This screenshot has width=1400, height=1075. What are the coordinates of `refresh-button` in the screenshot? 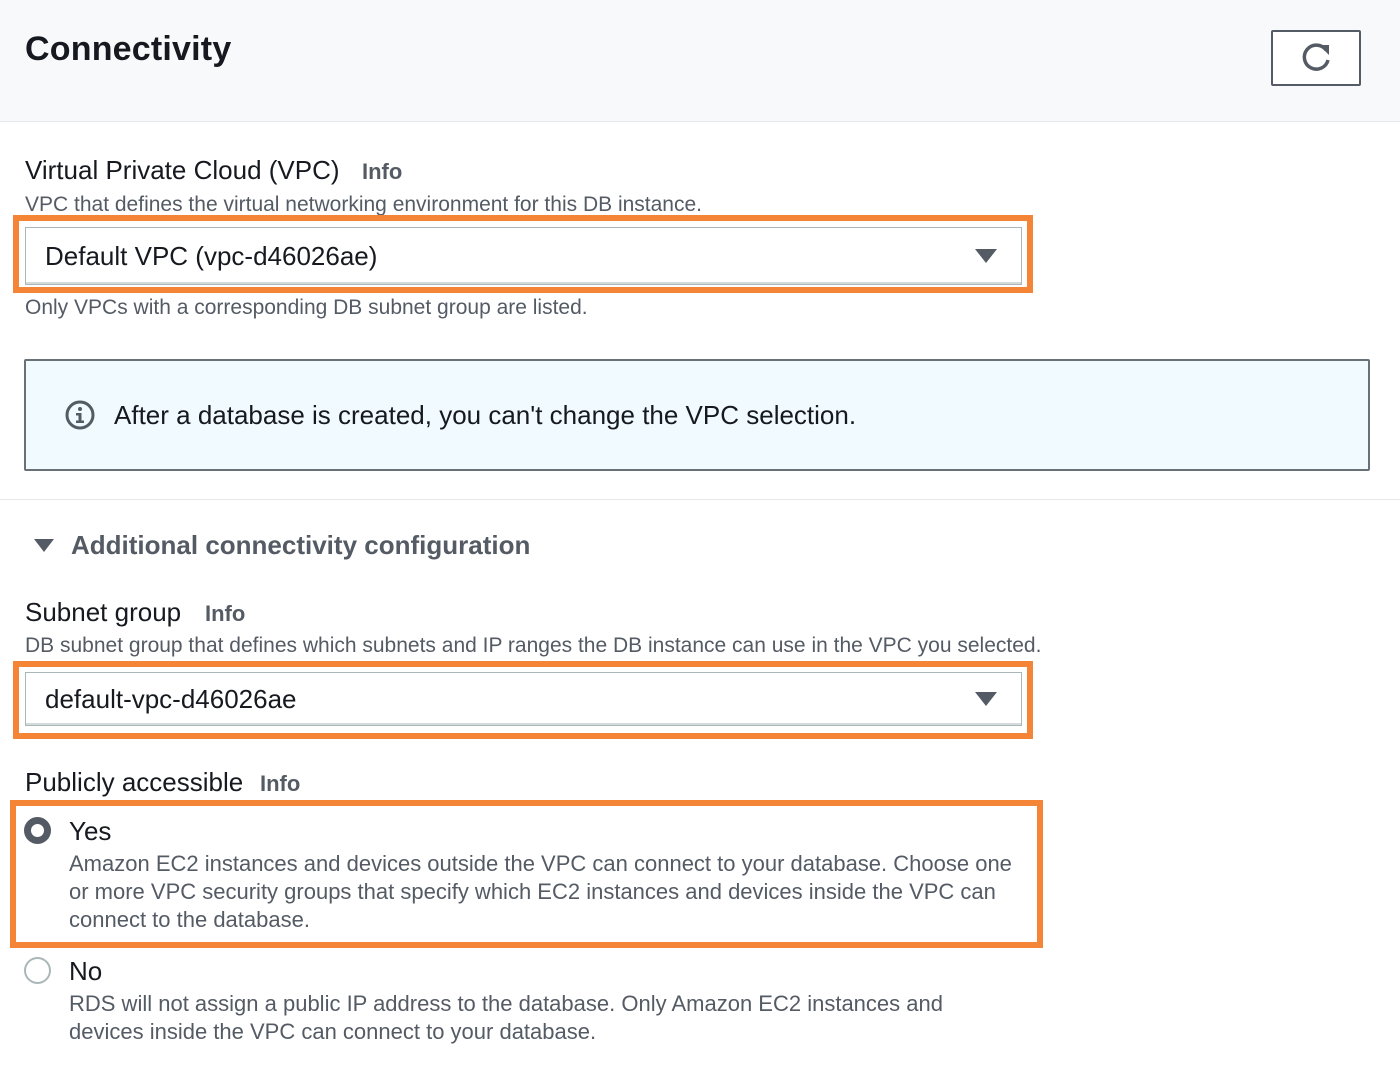 It's located at (1316, 58).